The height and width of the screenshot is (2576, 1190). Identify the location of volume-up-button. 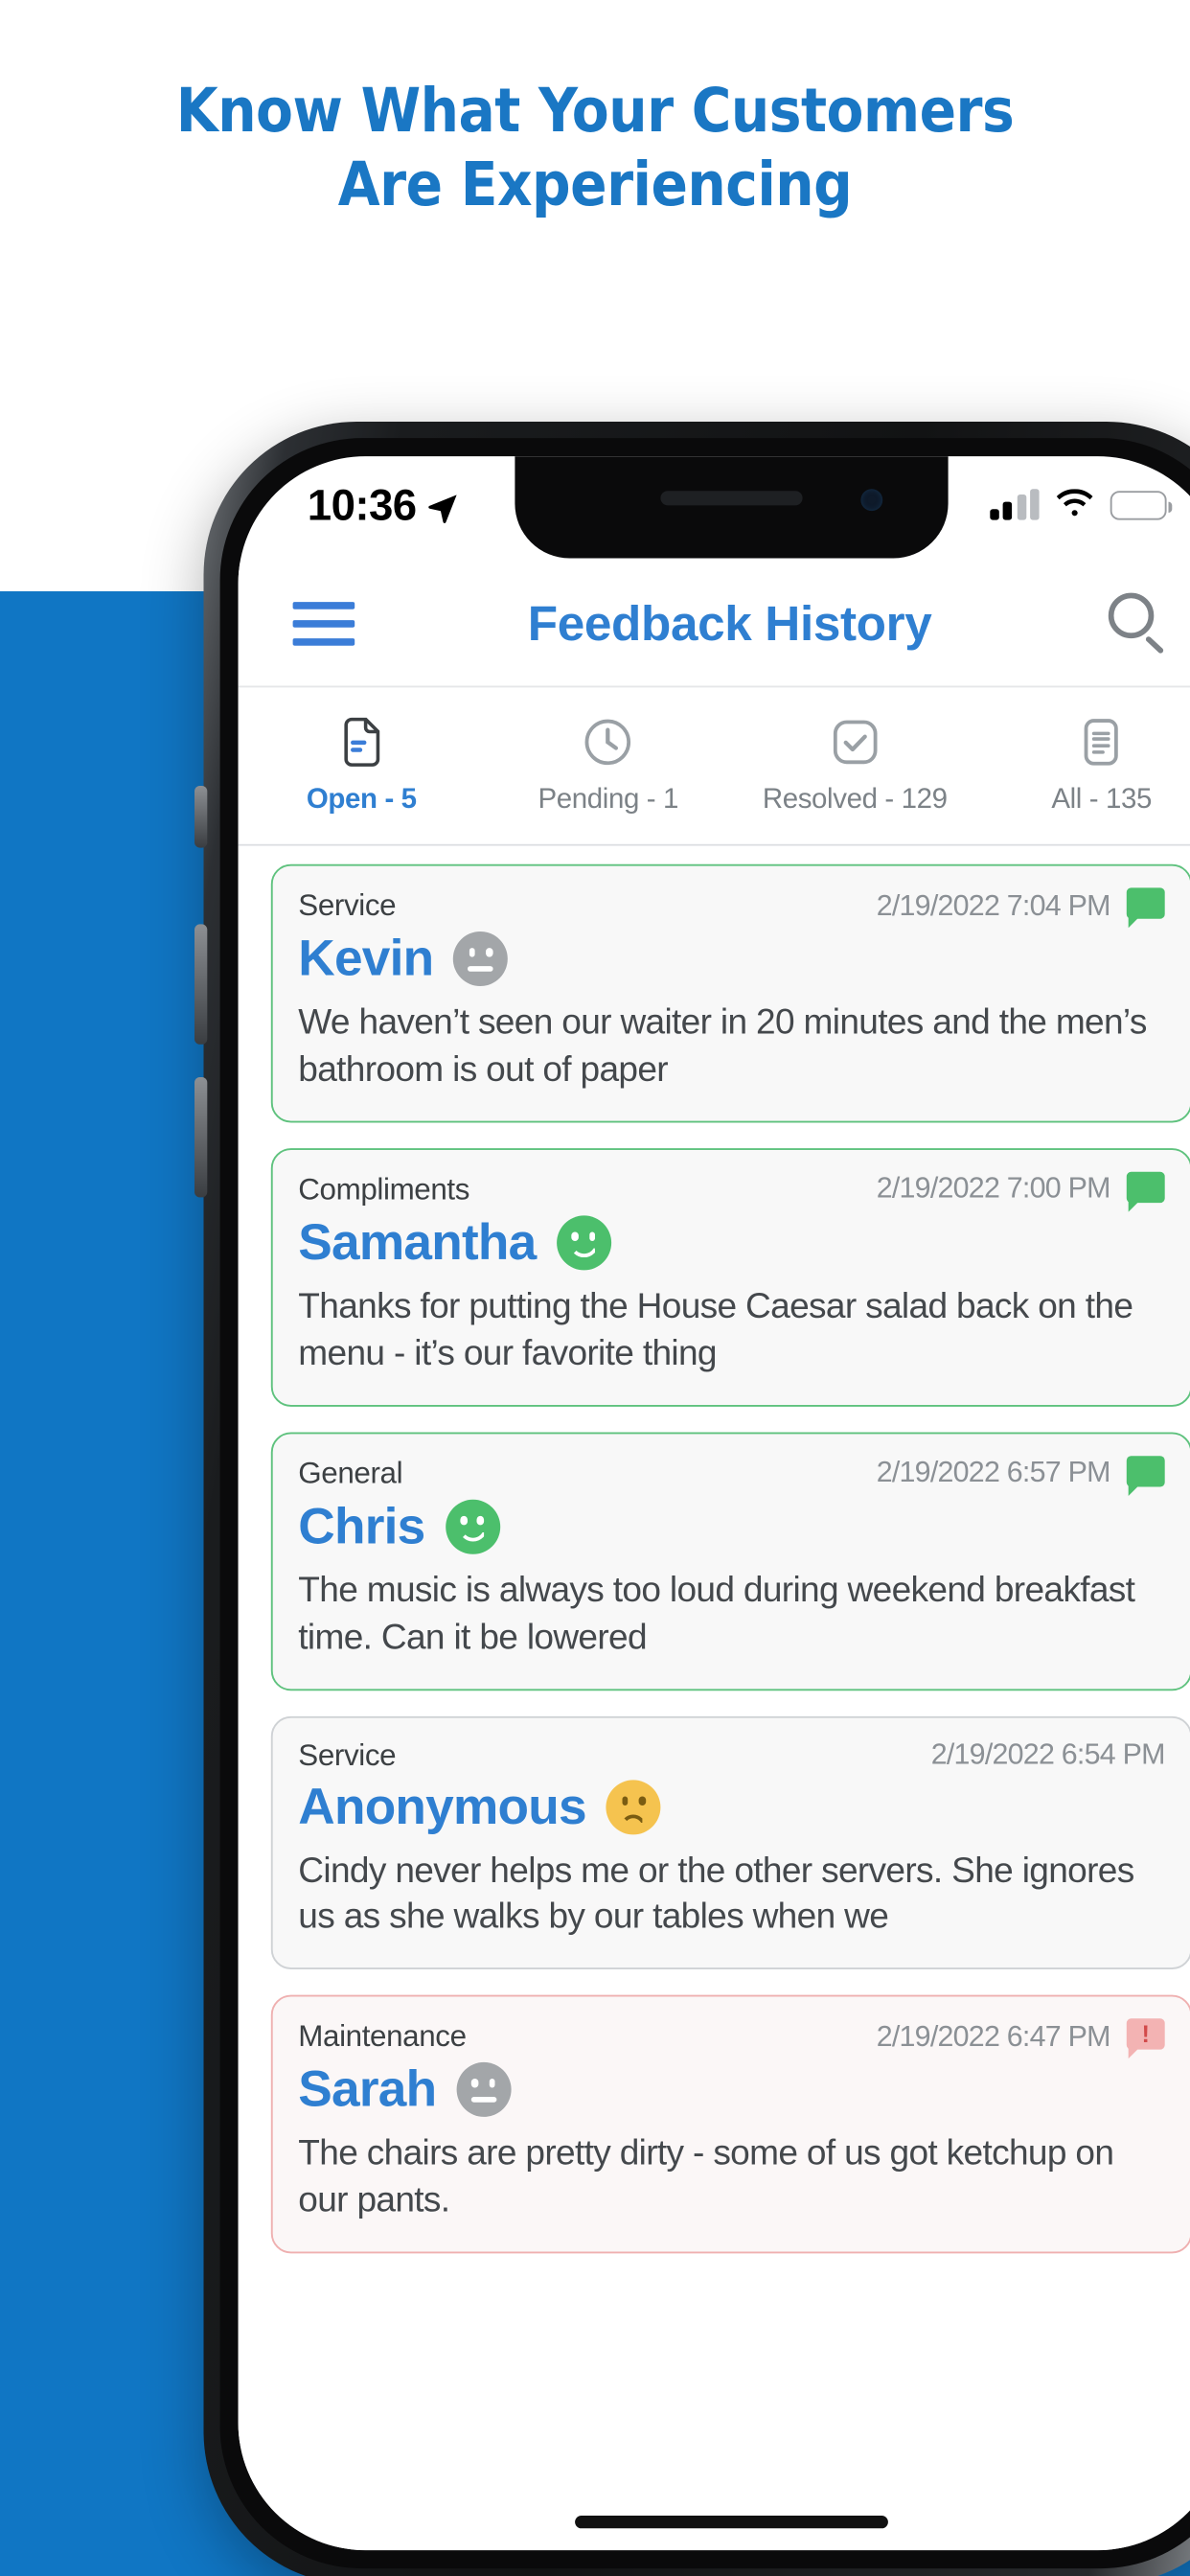
(202, 985).